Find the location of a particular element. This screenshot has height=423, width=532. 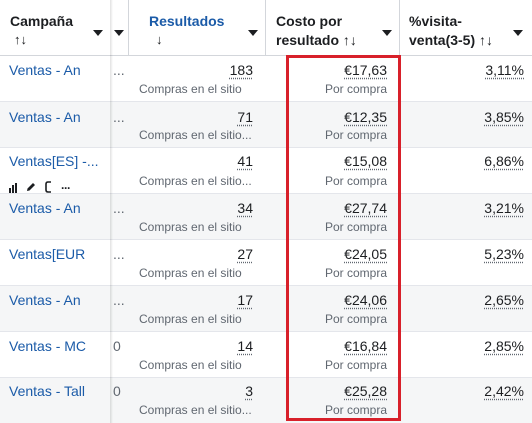

visit-sale-pct: 3,11% is located at coordinates (504, 70).